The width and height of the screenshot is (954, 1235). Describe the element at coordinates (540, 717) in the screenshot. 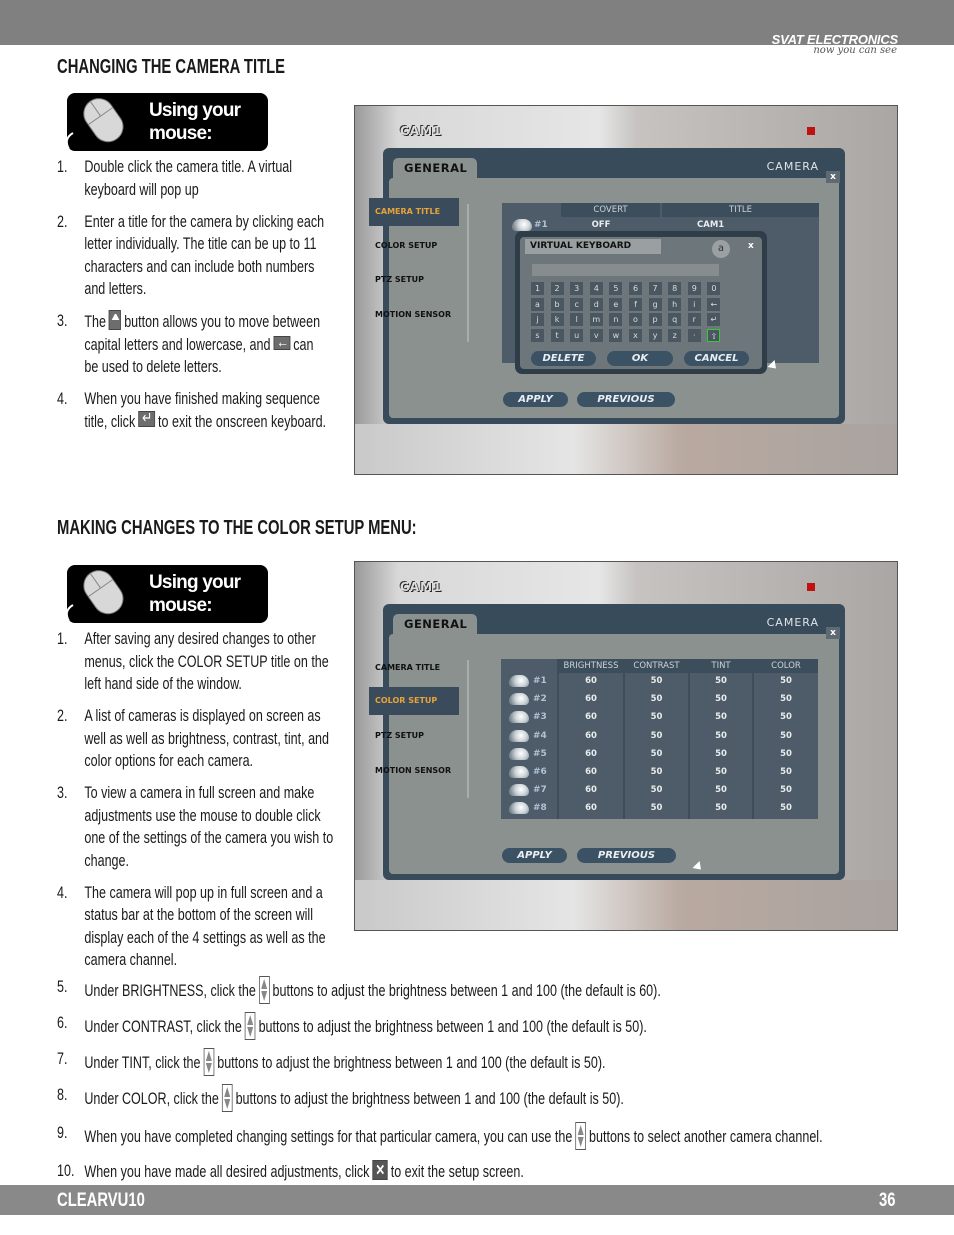

I see `camera-number: #3` at that location.